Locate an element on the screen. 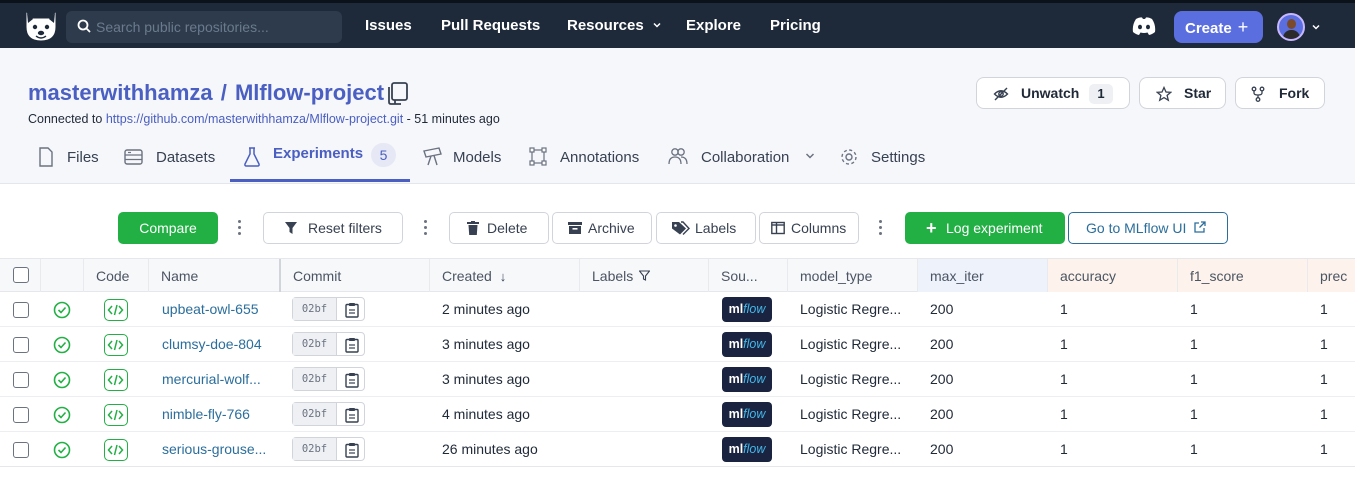 This screenshot has height=485, width=1355. column-header-created: Created ↓ is located at coordinates (504, 275).